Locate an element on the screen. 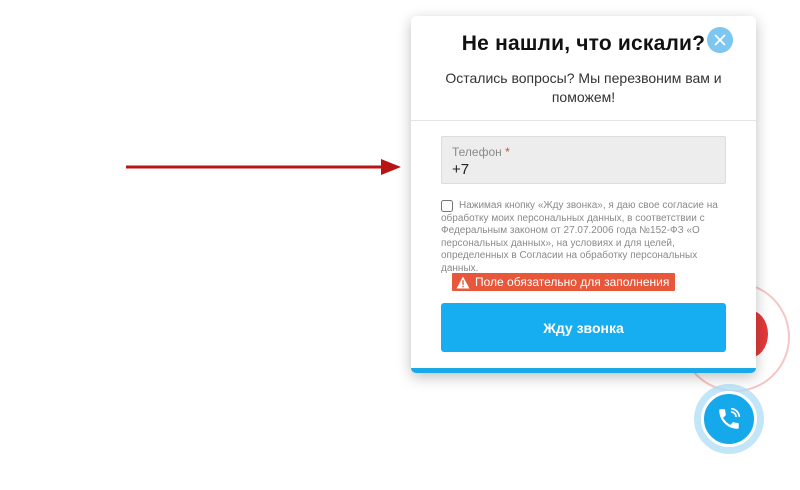  phone-call-icon is located at coordinates (730, 418).